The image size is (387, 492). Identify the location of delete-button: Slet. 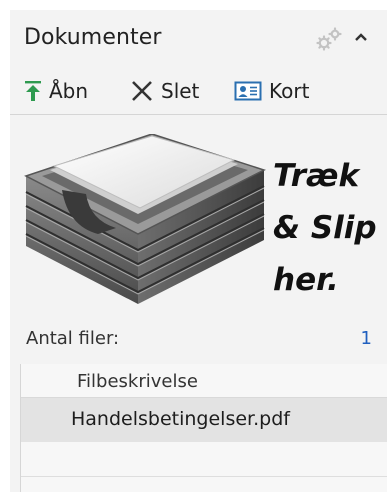
(164, 91).